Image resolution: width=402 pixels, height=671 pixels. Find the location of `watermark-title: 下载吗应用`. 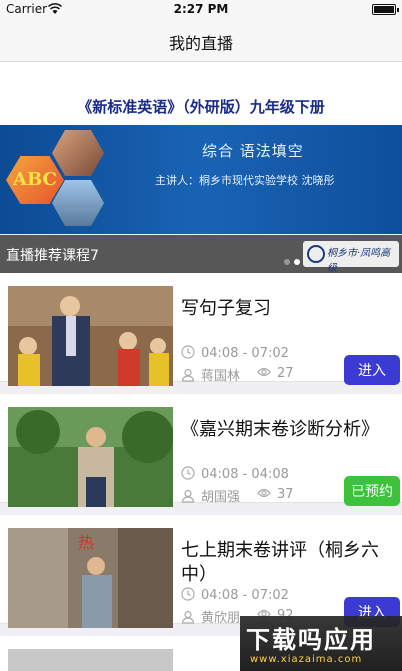

watermark-title: 下载吗应用 is located at coordinates (311, 640).